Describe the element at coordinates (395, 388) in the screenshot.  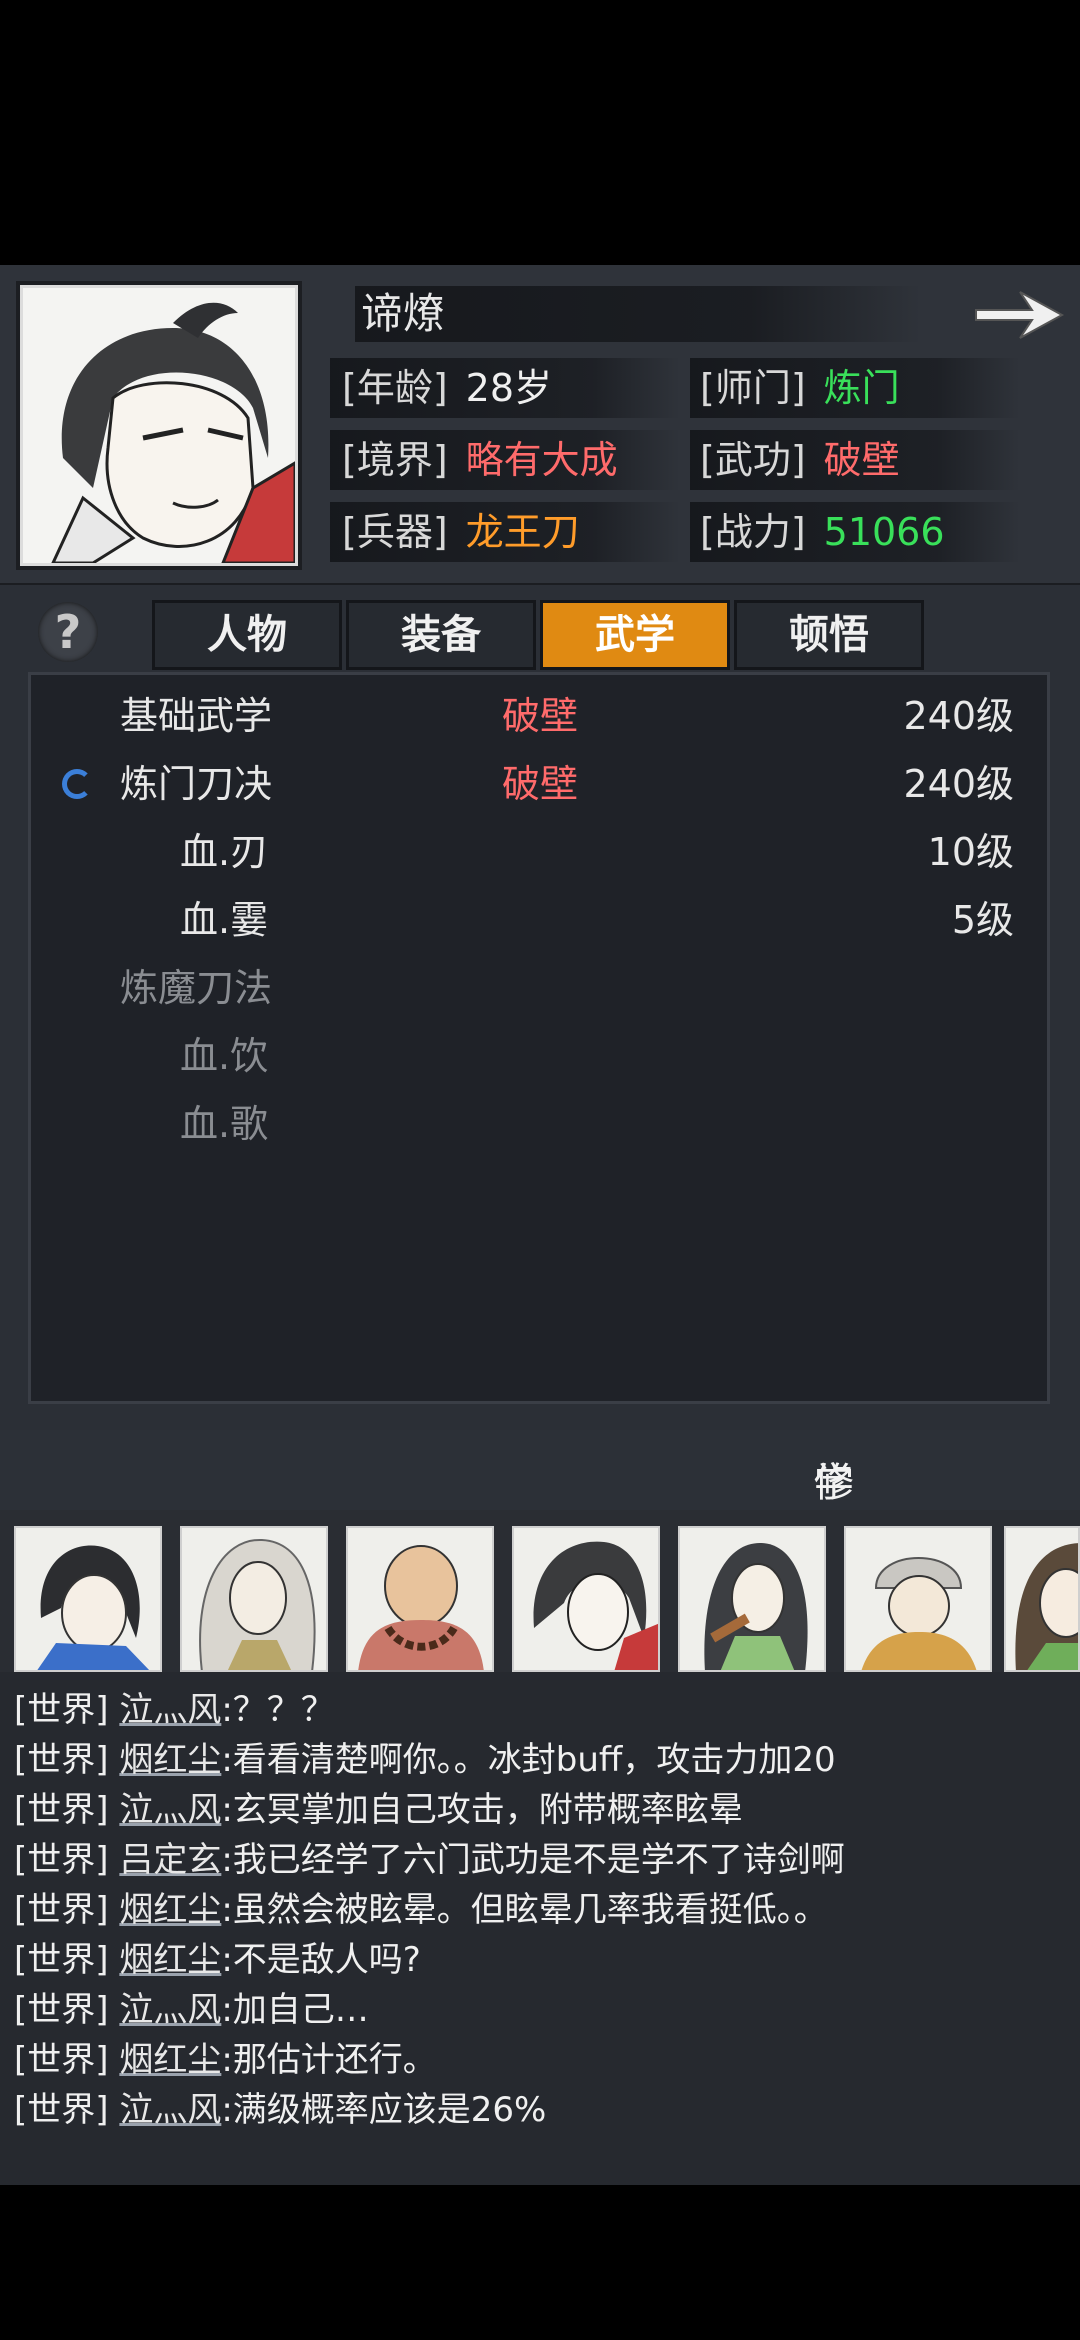
I see `age-label: [年龄]` at that location.